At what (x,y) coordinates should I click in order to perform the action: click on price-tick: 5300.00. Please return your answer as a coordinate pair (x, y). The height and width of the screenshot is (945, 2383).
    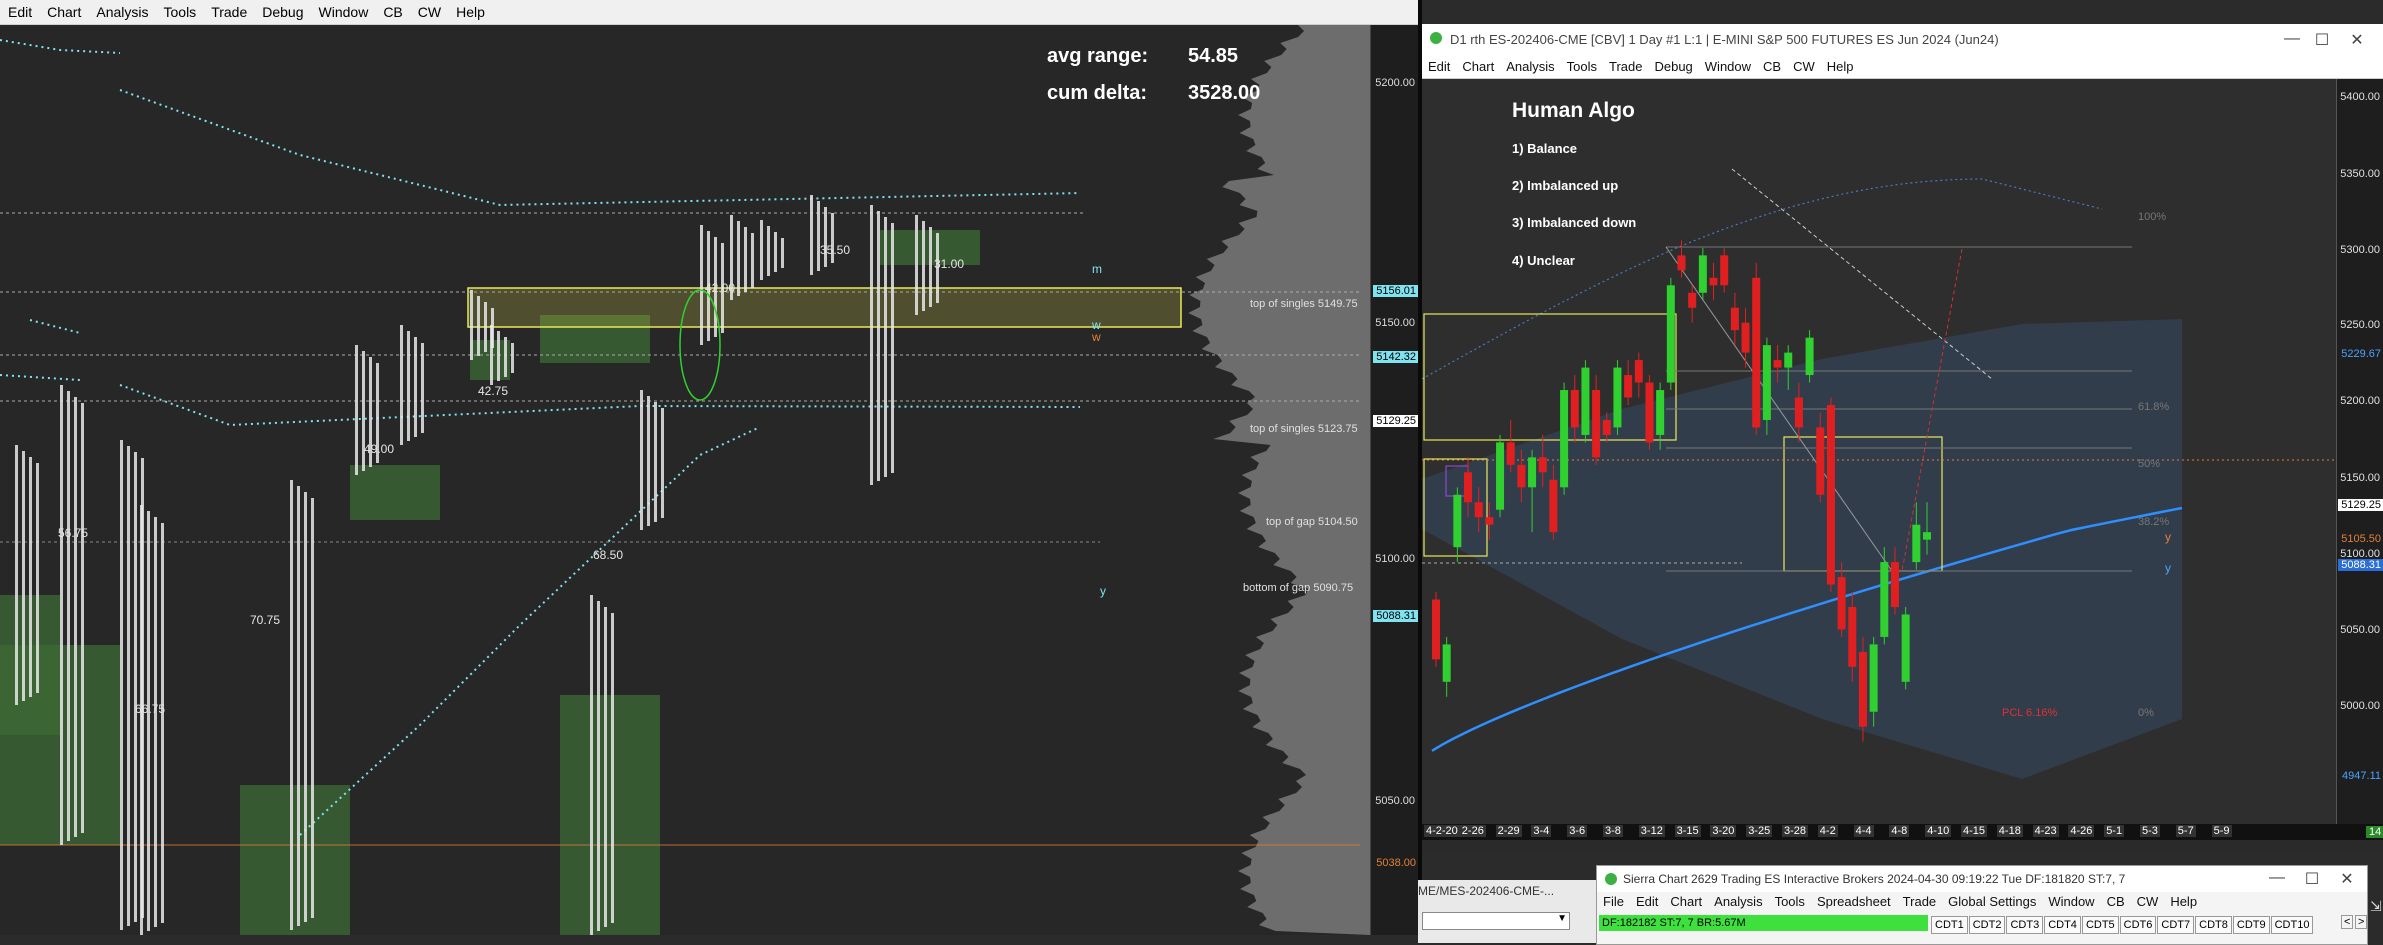
    Looking at the image, I should click on (2360, 250).